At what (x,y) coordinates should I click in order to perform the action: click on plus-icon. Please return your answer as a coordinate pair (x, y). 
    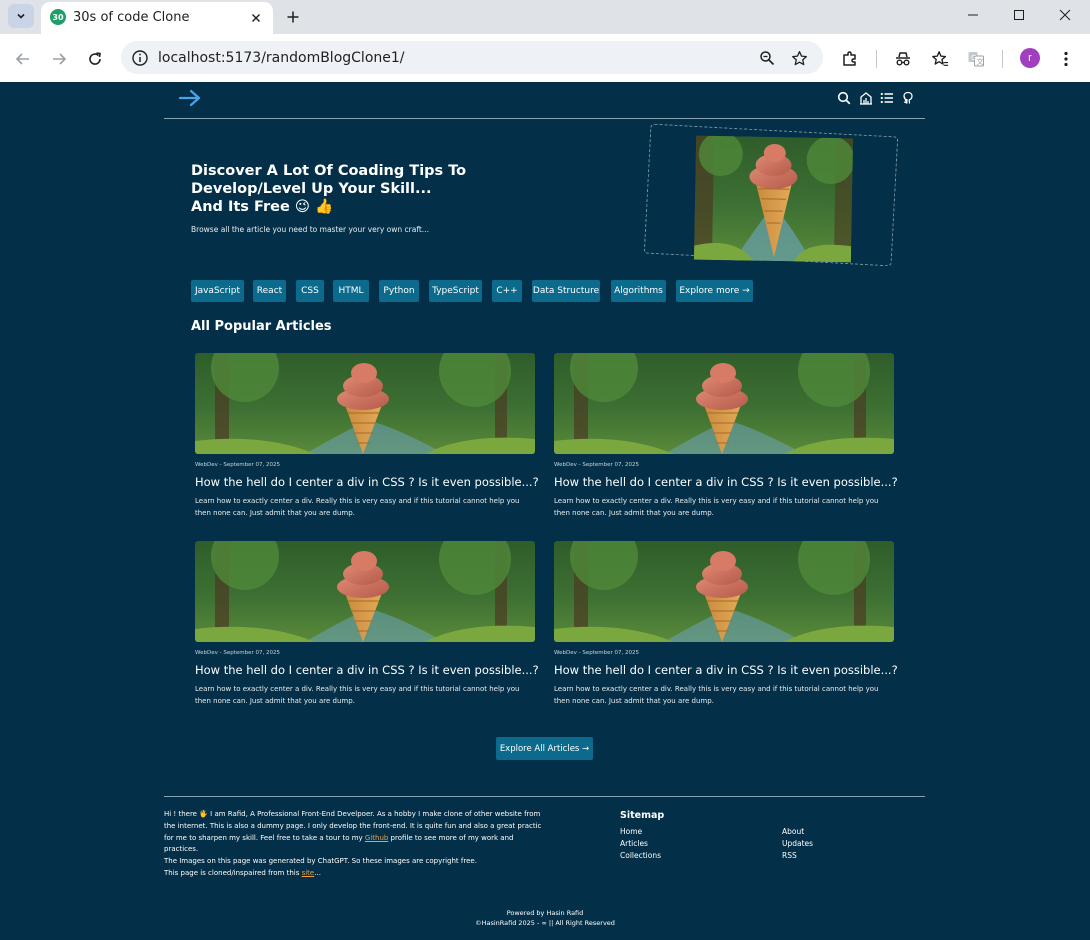
    Looking at the image, I should click on (293, 17).